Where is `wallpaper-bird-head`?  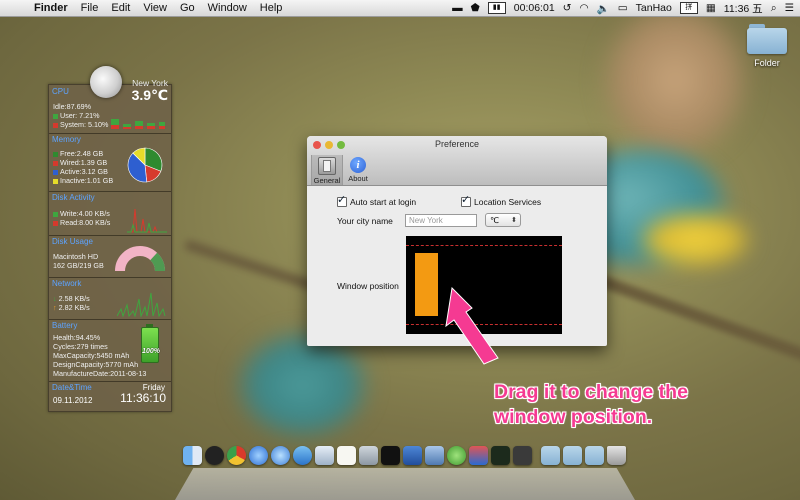 wallpaper-bird-head is located at coordinates (675, 80).